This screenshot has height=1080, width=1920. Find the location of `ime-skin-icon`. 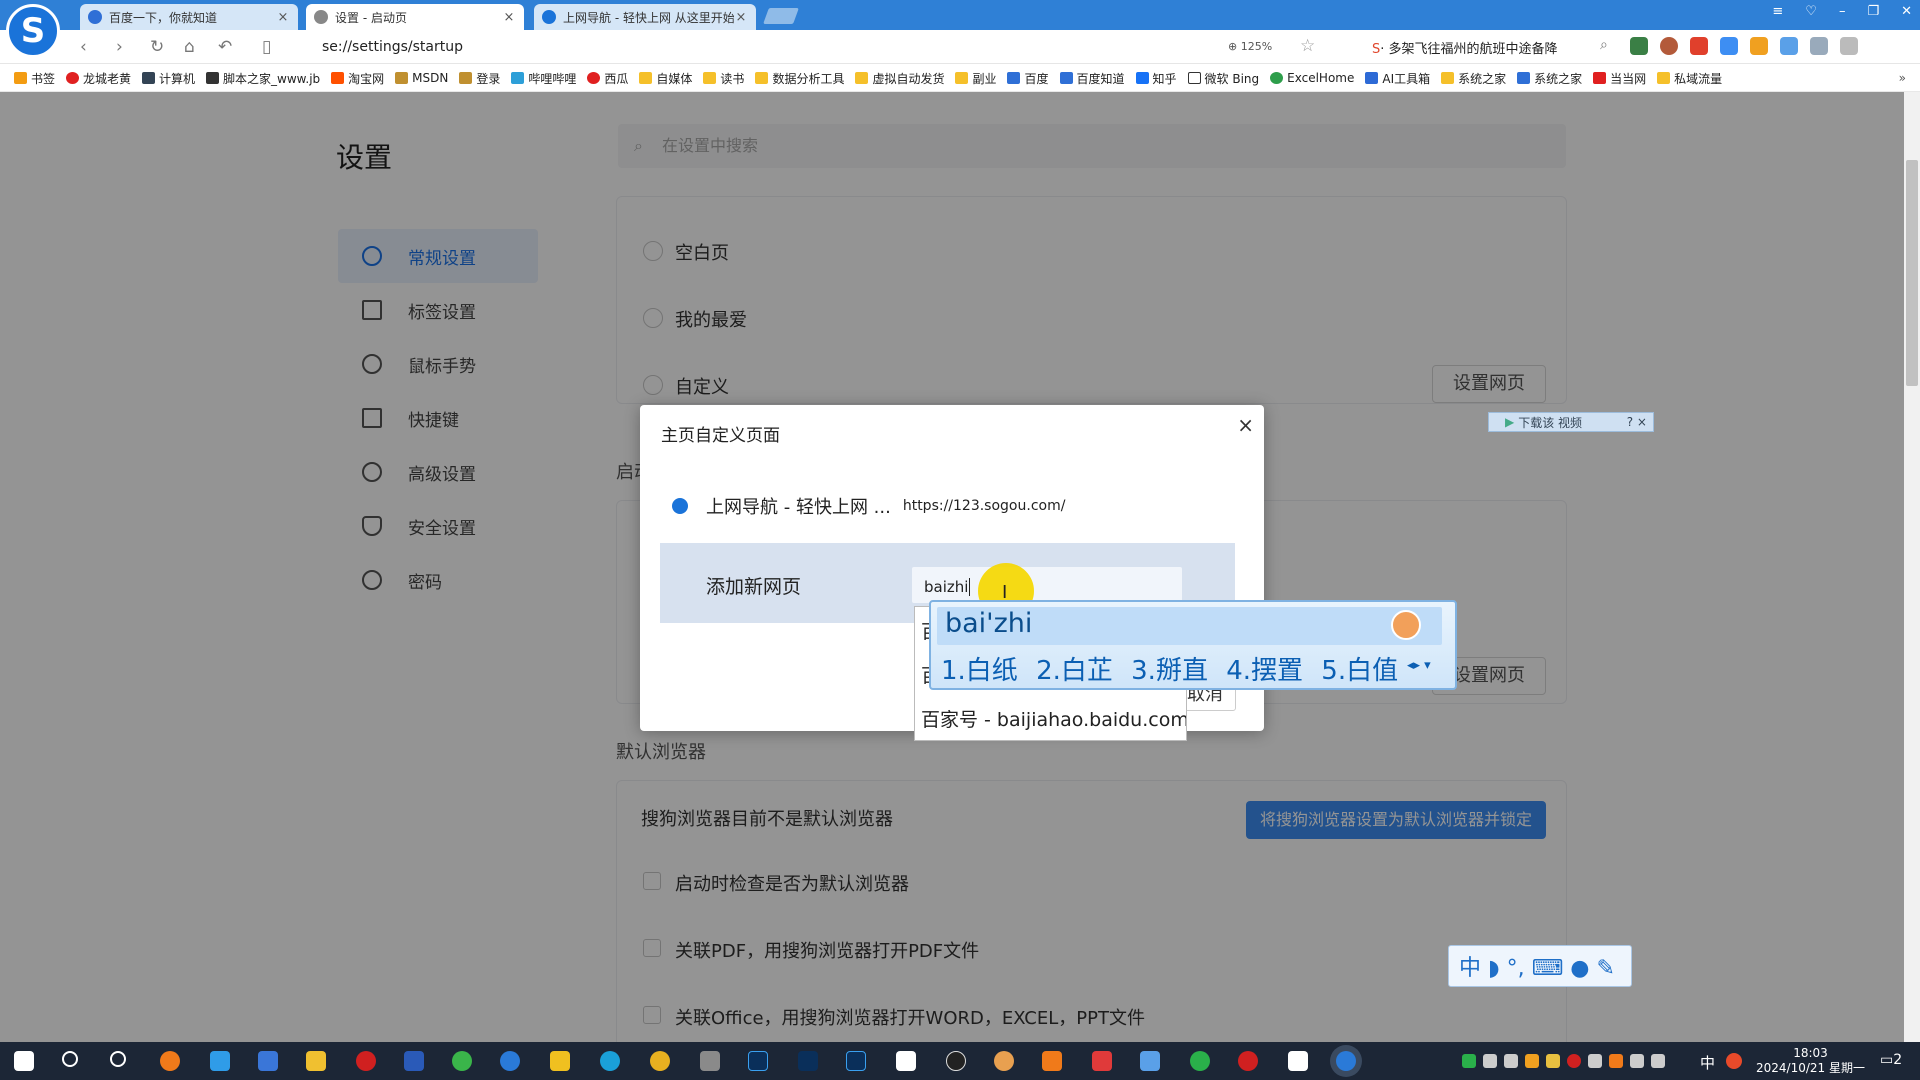

ime-skin-icon is located at coordinates (1406, 625).